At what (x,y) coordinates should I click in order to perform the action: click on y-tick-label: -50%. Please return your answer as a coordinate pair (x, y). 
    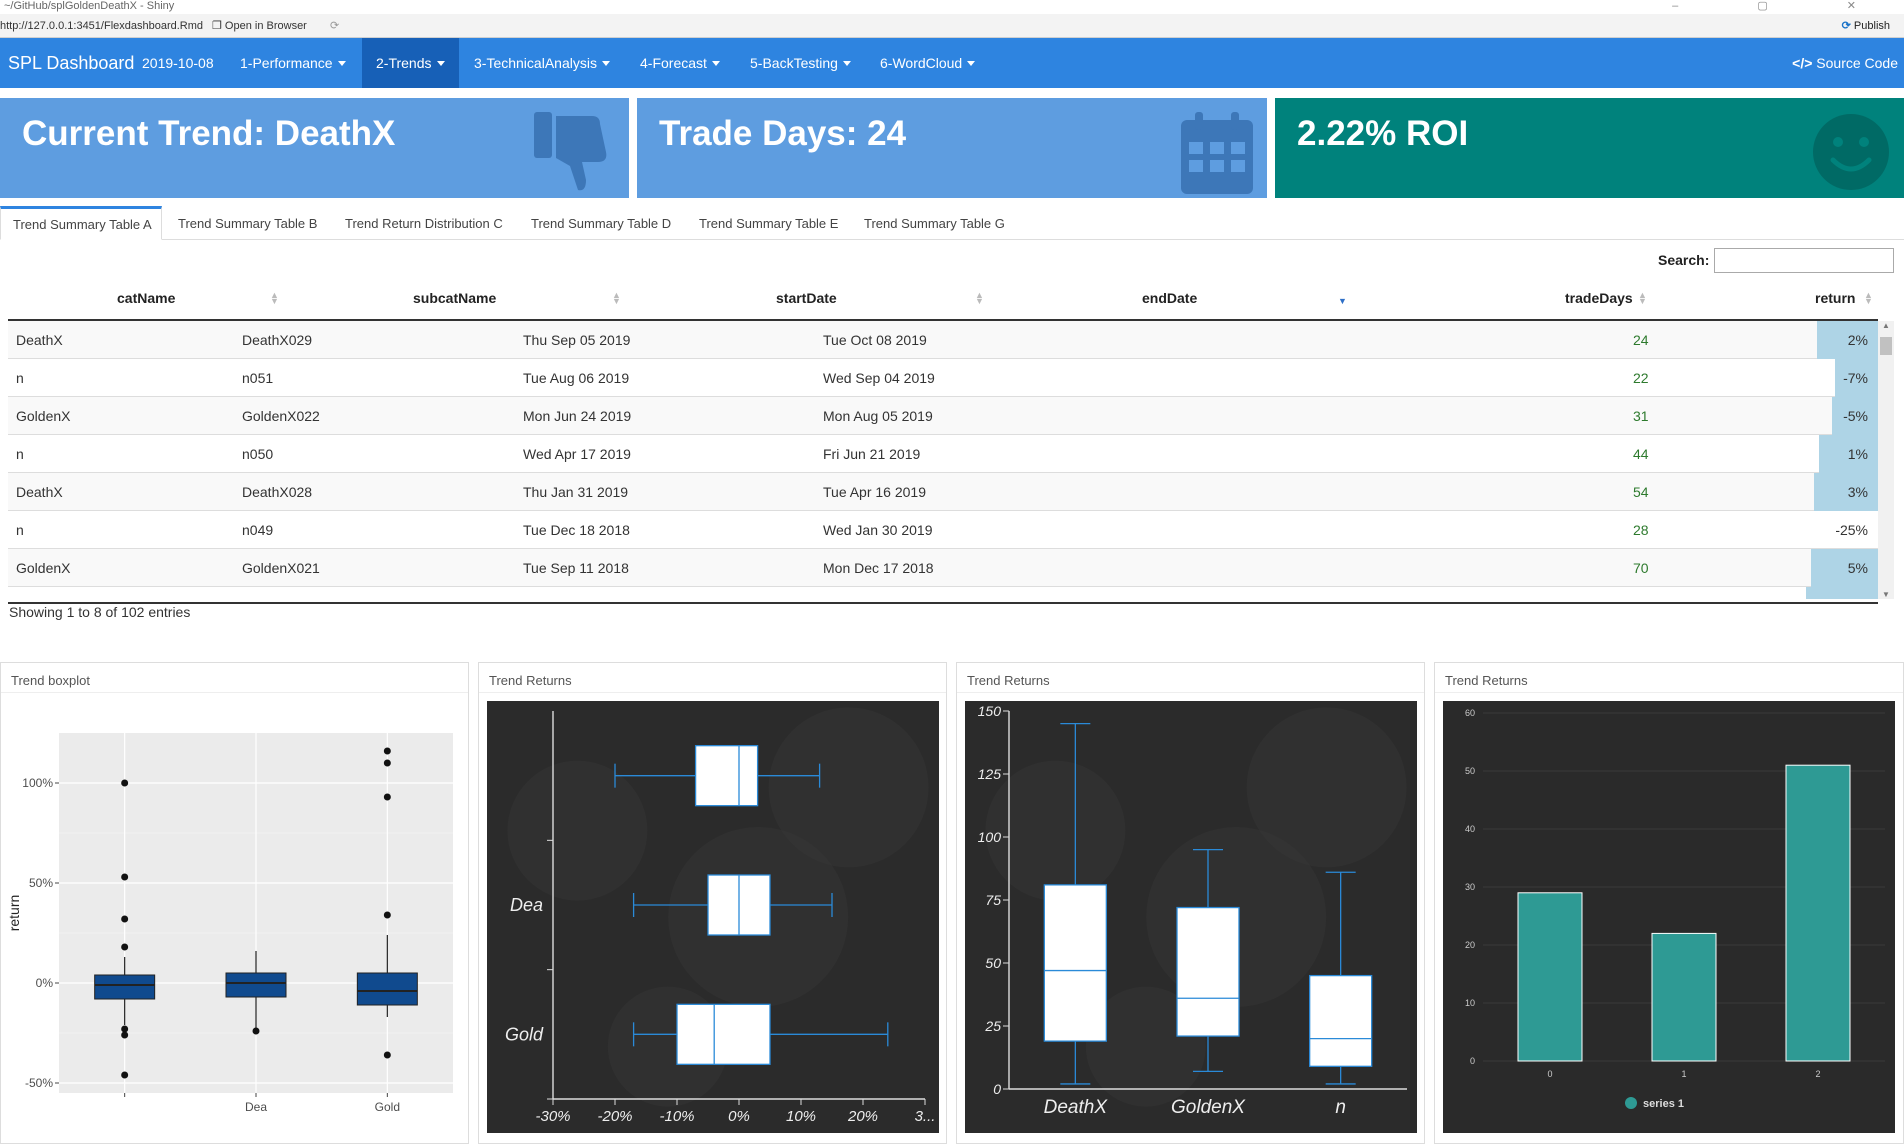
    Looking at the image, I should click on (39, 1083).